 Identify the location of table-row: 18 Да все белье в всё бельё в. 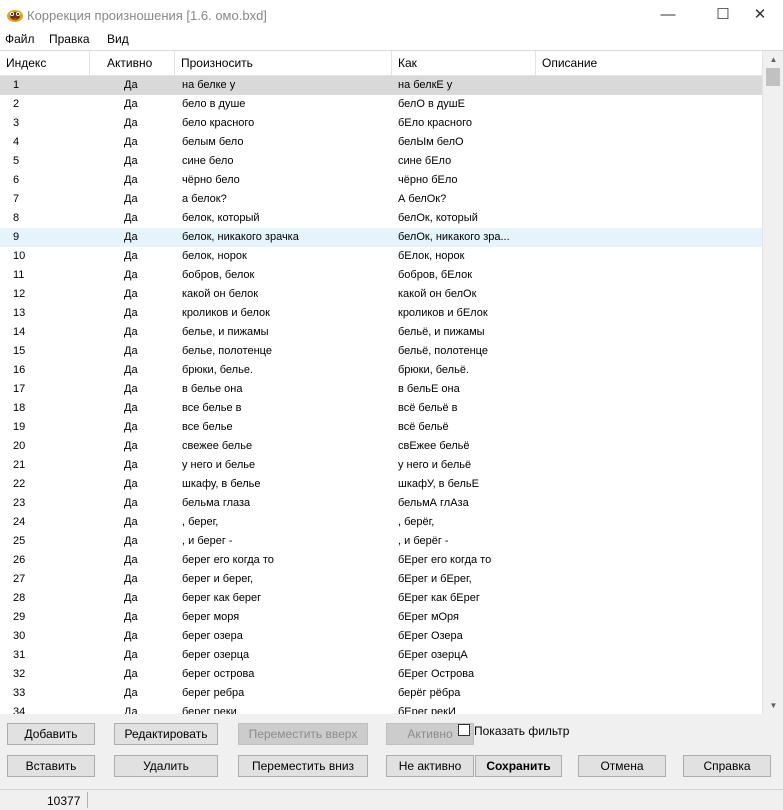
(381, 408).